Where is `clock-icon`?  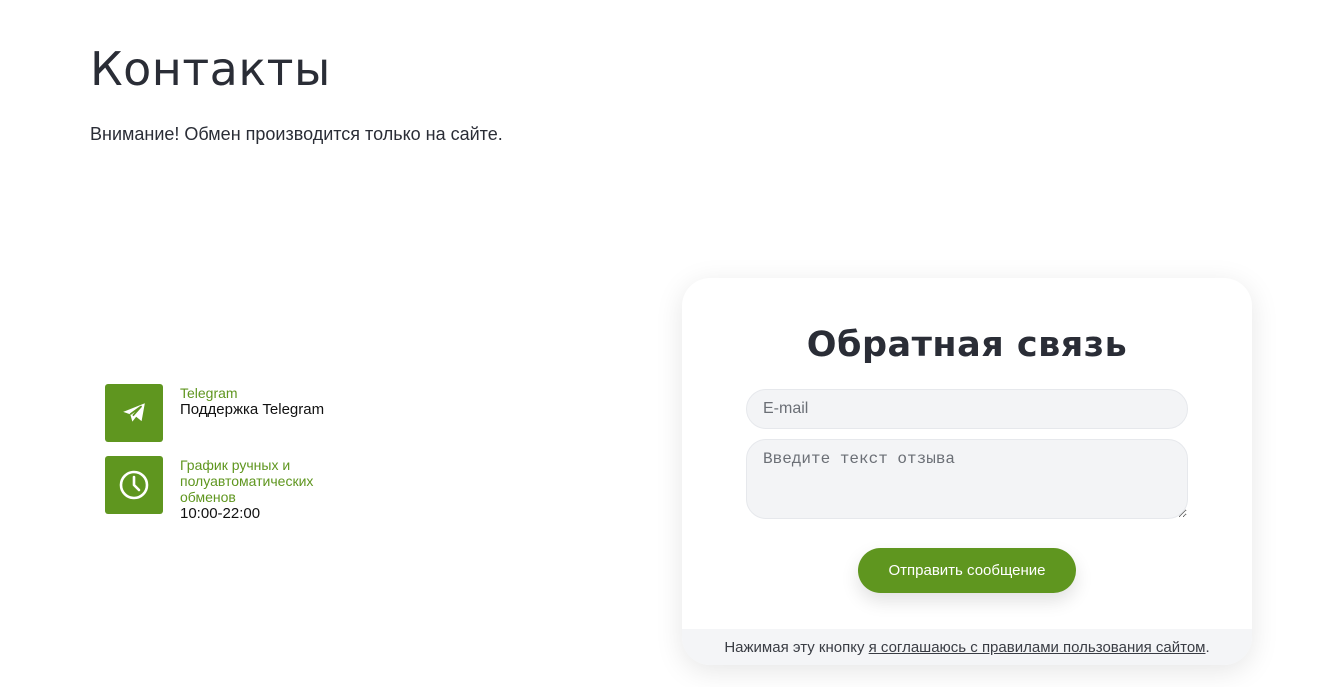 clock-icon is located at coordinates (134, 485).